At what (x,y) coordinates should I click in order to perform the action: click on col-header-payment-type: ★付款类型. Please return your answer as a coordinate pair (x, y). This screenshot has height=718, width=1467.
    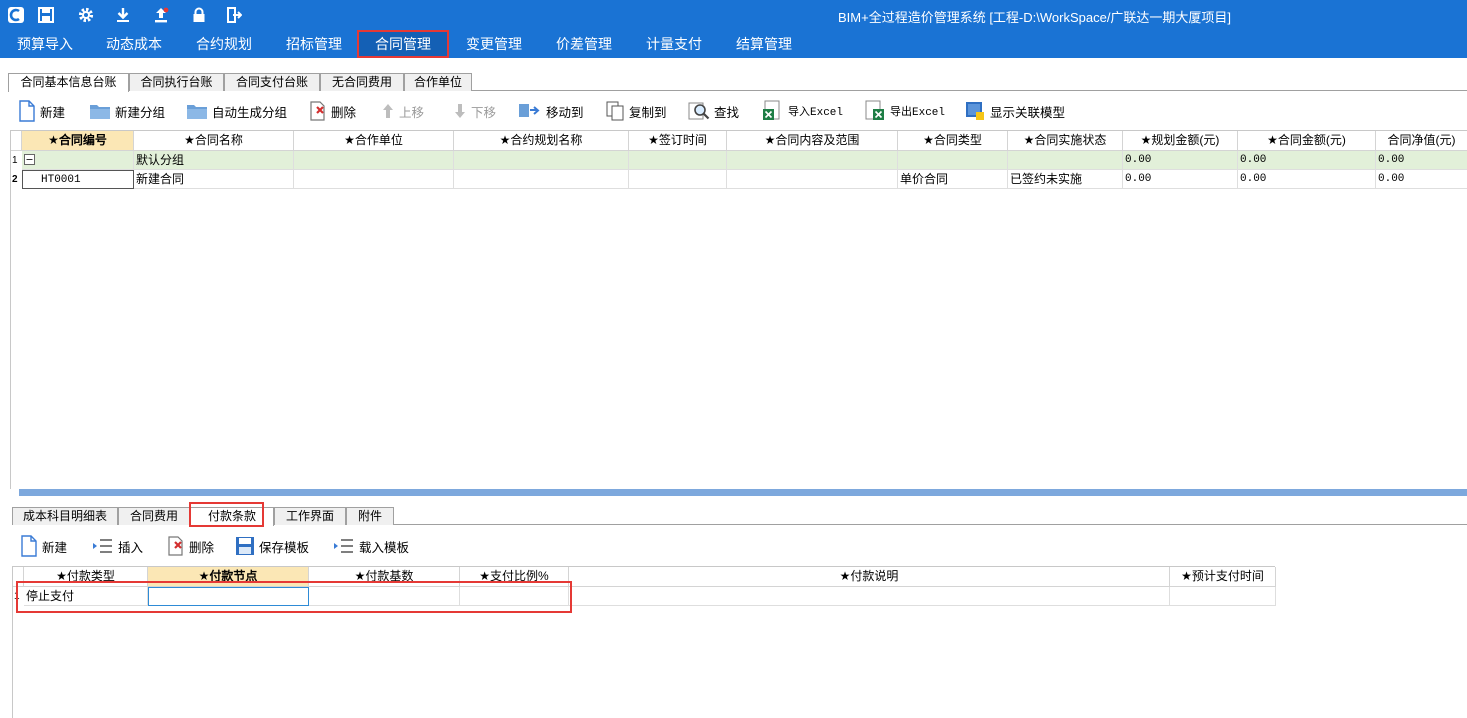
    Looking at the image, I should click on (86, 577).